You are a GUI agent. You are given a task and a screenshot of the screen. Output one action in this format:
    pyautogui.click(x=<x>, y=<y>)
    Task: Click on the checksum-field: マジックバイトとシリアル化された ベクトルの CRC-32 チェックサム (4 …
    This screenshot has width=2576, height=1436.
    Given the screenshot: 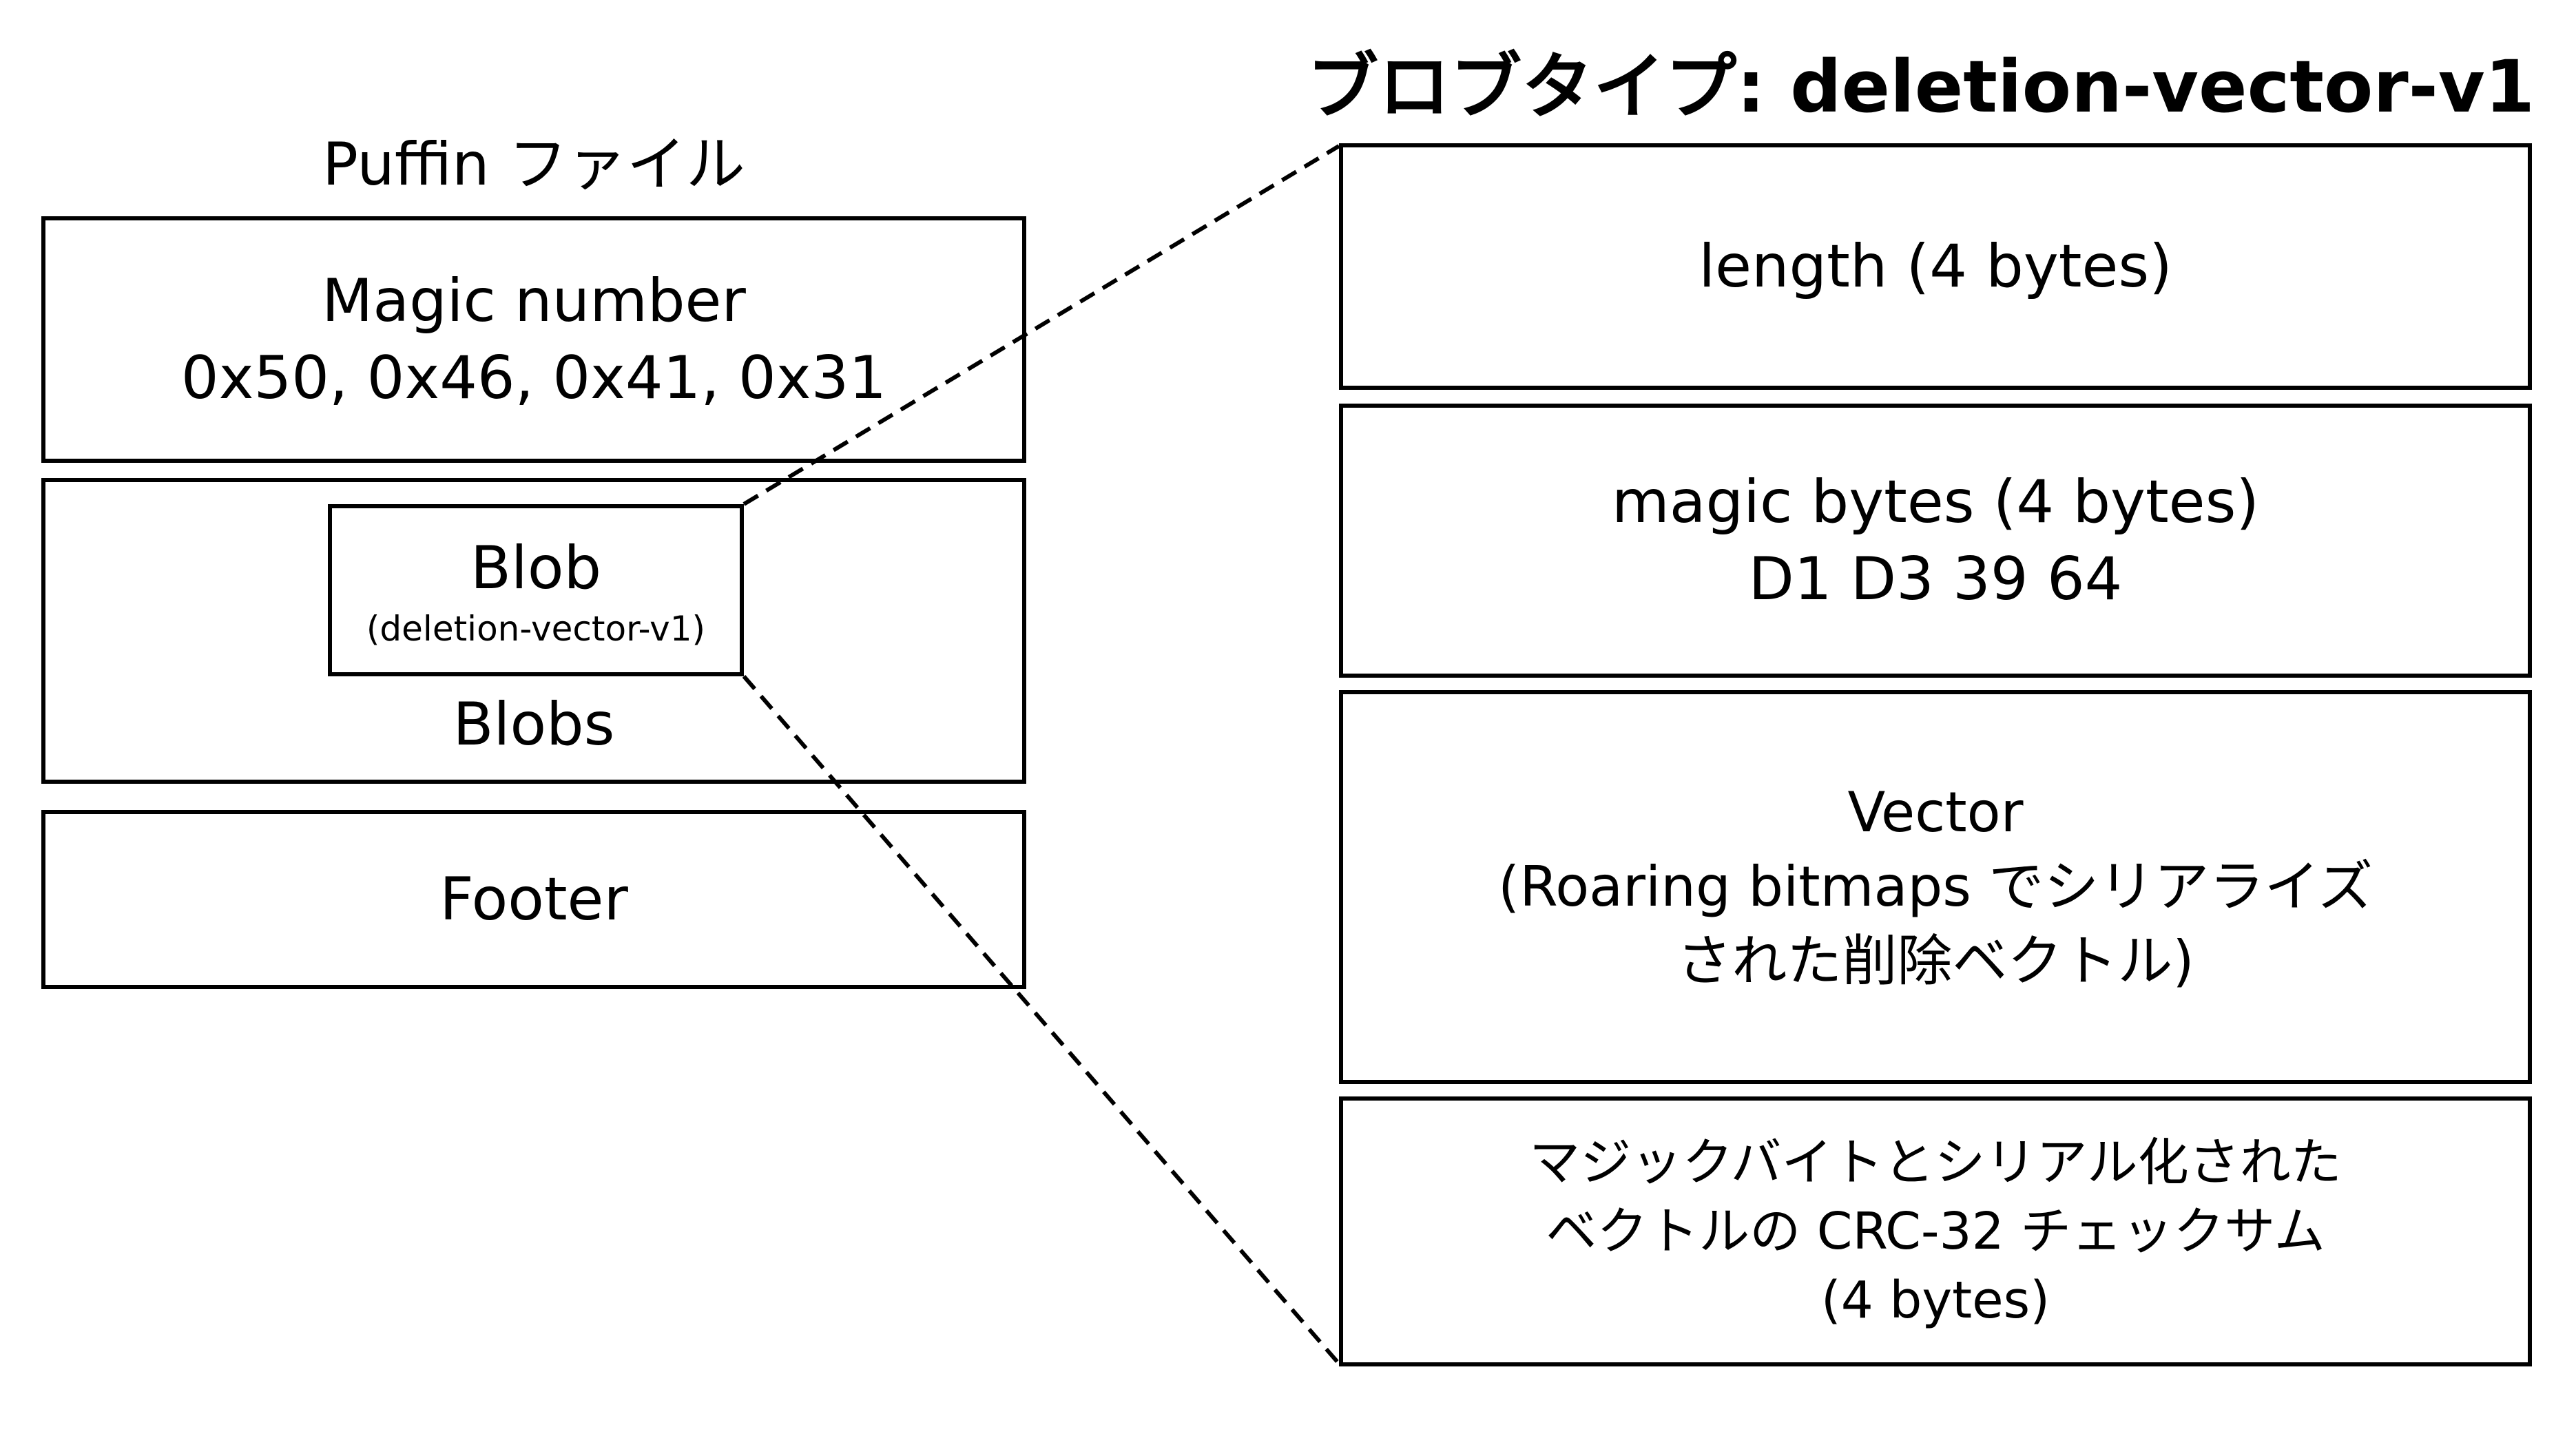 What is the action you would take?
    pyautogui.click(x=1935, y=1231)
    